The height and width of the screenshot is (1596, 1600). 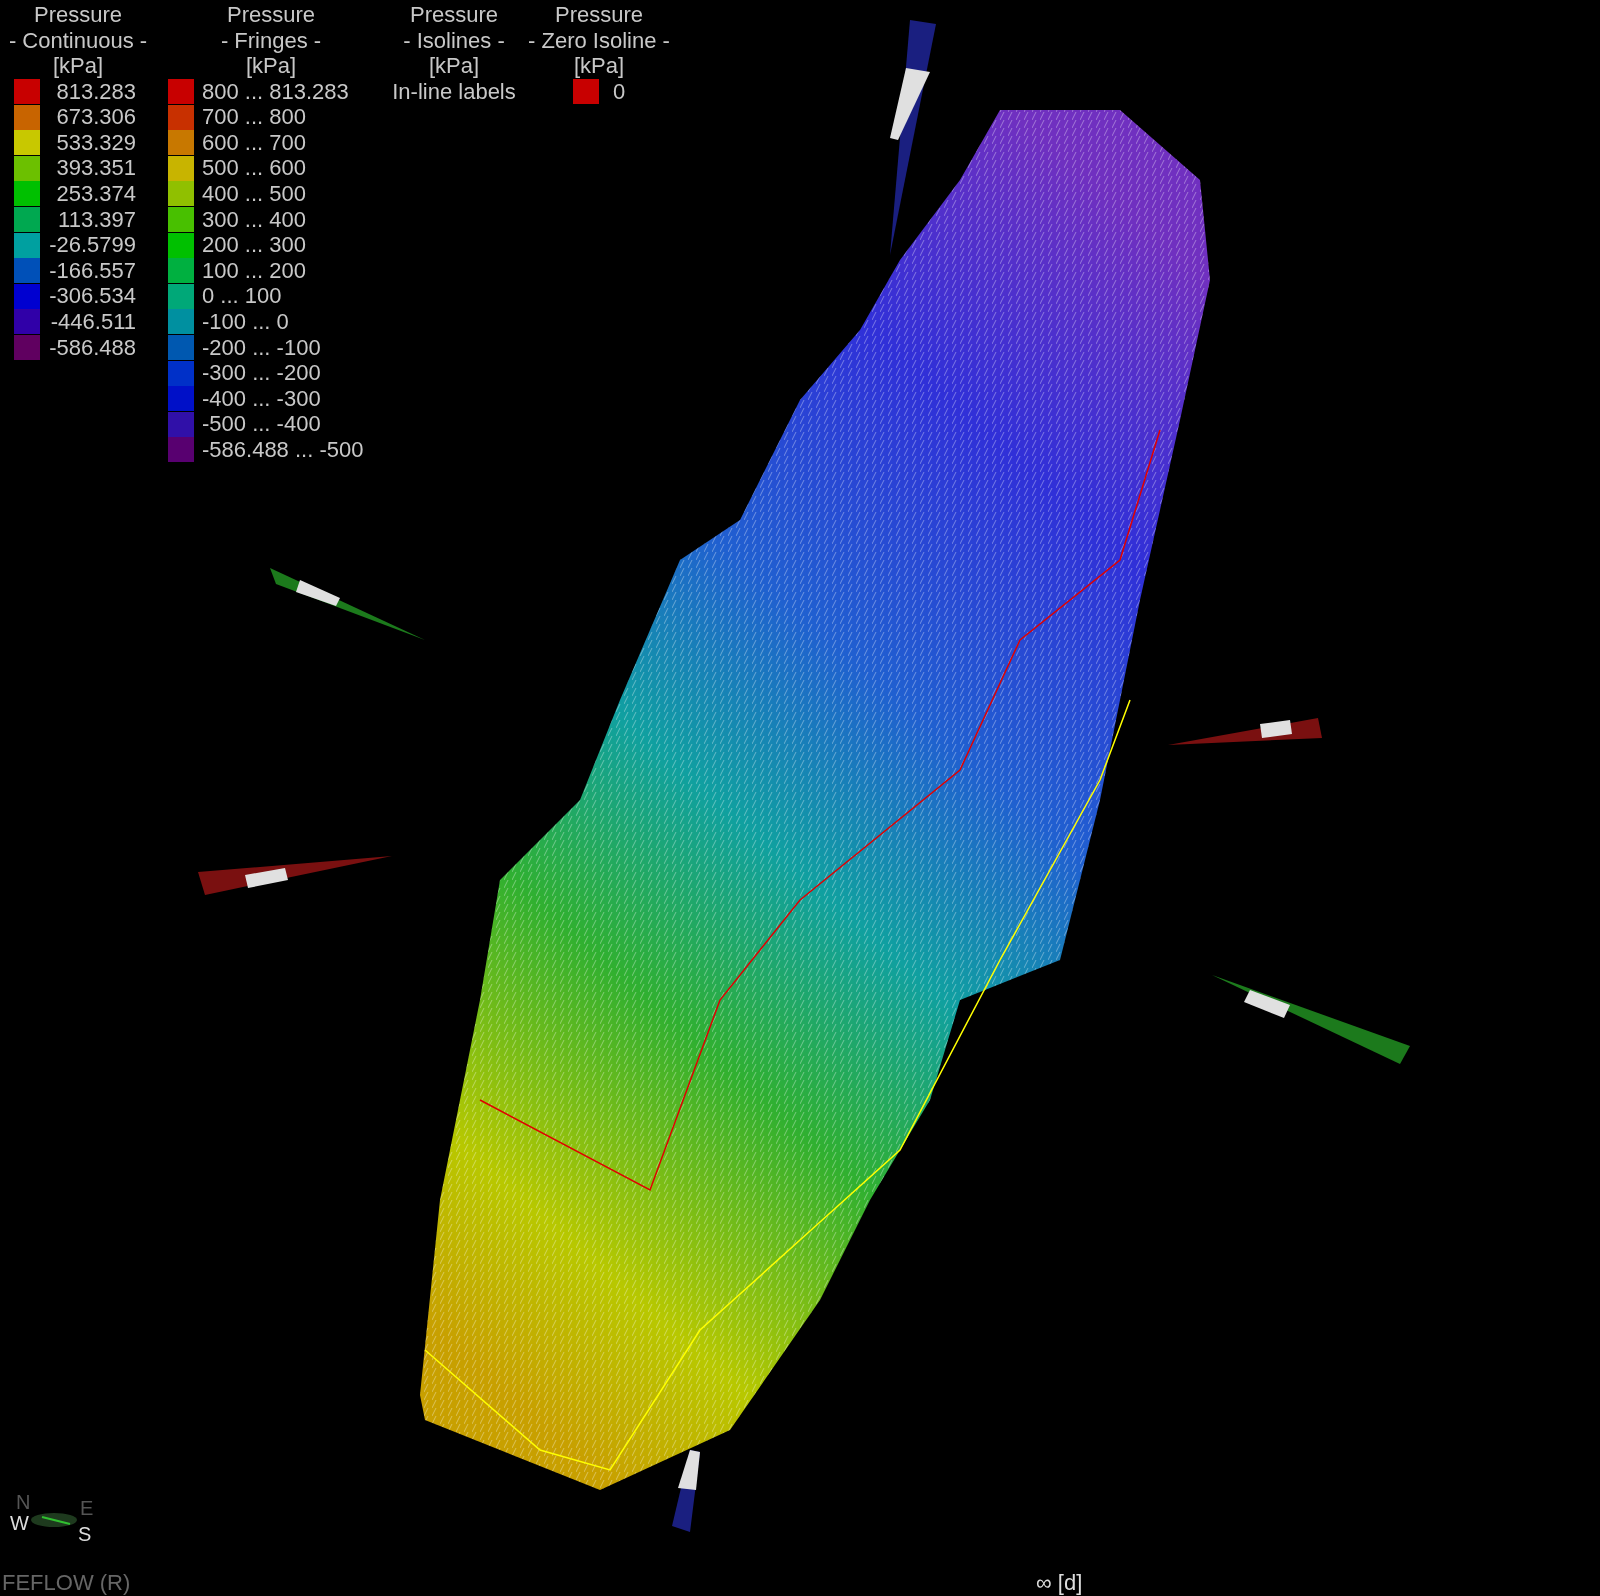 What do you see at coordinates (454, 40) in the screenshot?
I see `legend-subtitle: - Isolines -` at bounding box center [454, 40].